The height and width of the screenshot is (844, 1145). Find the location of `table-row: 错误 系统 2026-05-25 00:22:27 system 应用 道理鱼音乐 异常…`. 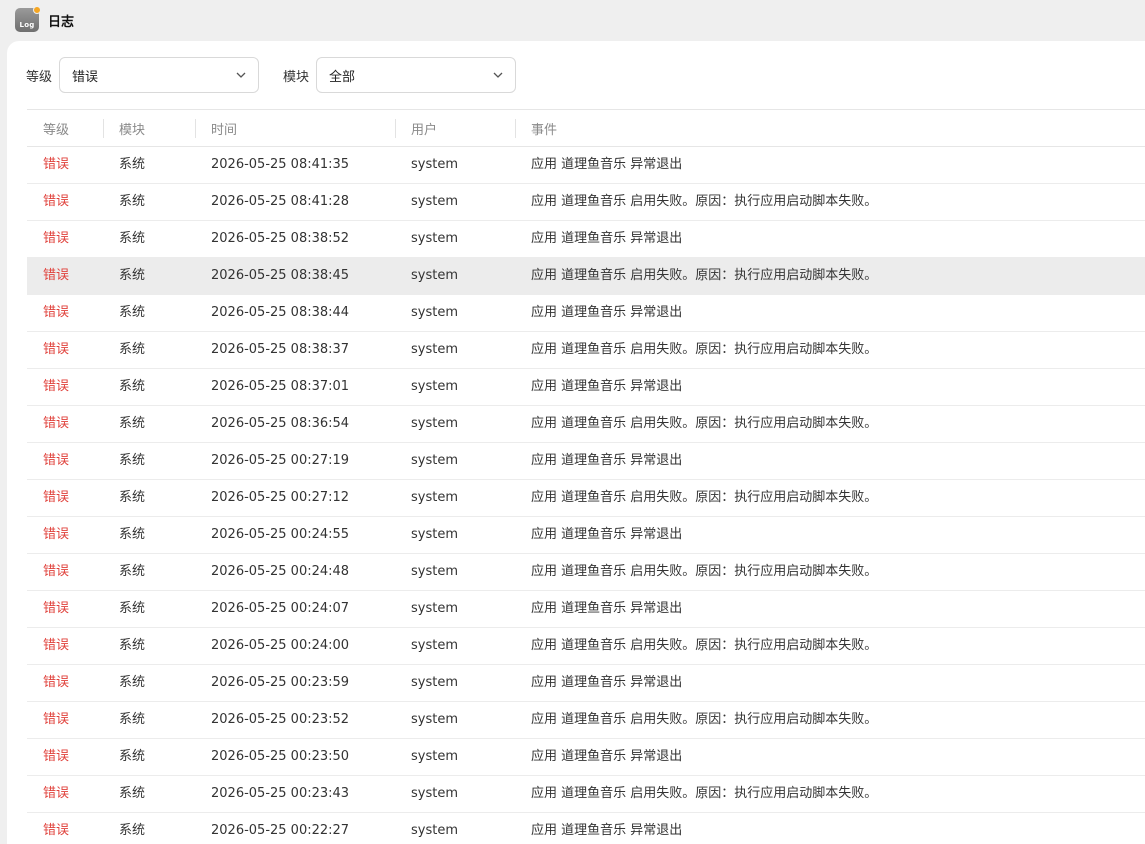

table-row: 错误 系统 2026-05-25 00:22:27 system 应用 道理鱼音乐 异常… is located at coordinates (586, 828).